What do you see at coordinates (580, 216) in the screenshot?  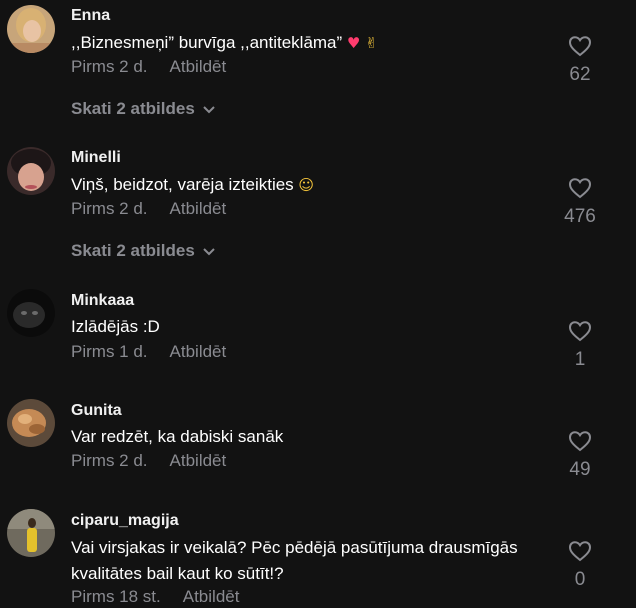 I see `like-count: 476` at bounding box center [580, 216].